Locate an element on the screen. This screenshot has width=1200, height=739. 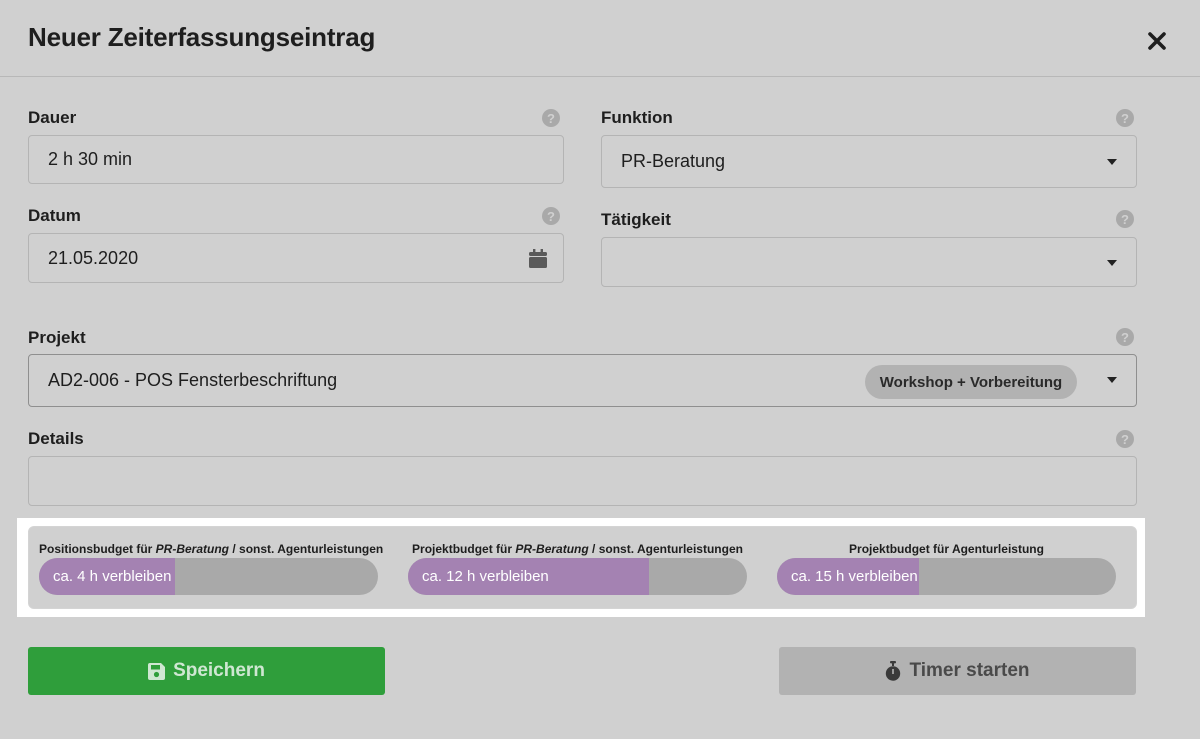
close-button is located at coordinates (1157, 41).